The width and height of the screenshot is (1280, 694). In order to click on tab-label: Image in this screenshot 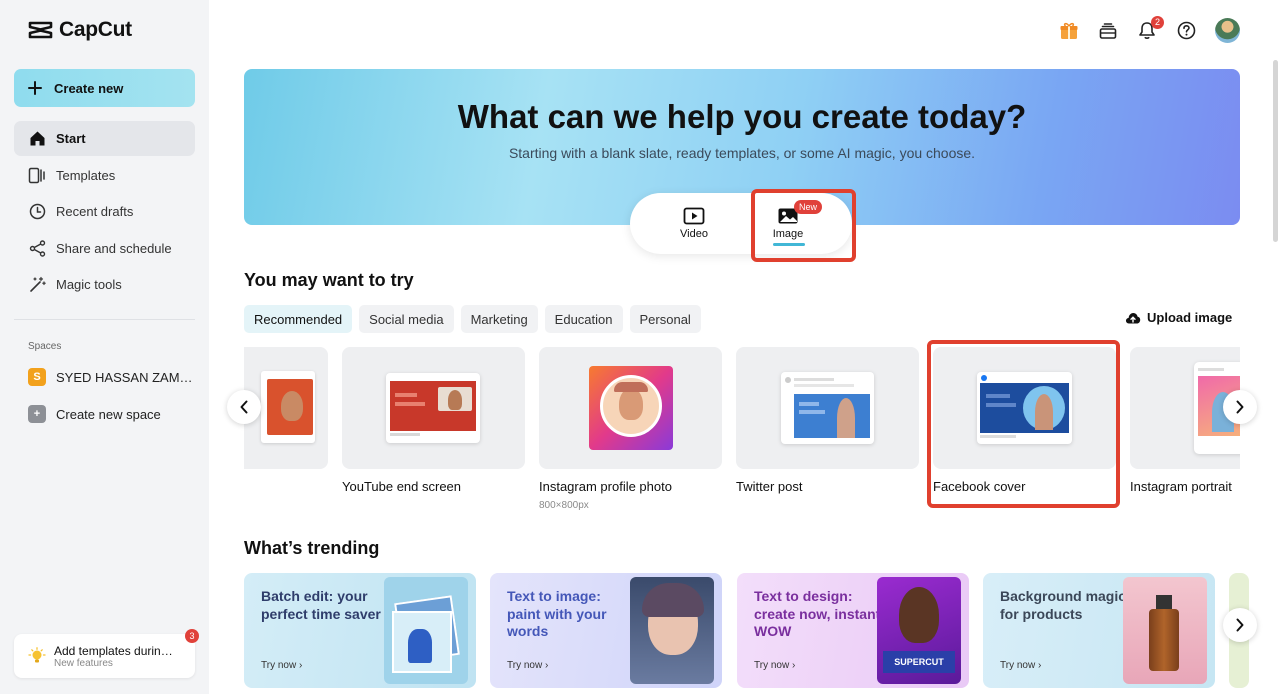, I will do `click(788, 234)`.